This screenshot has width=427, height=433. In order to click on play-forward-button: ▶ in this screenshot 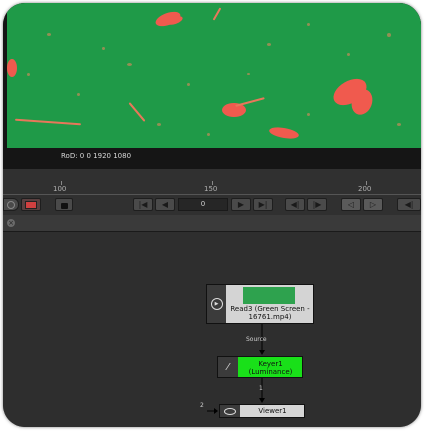, I will do `click(241, 204)`.